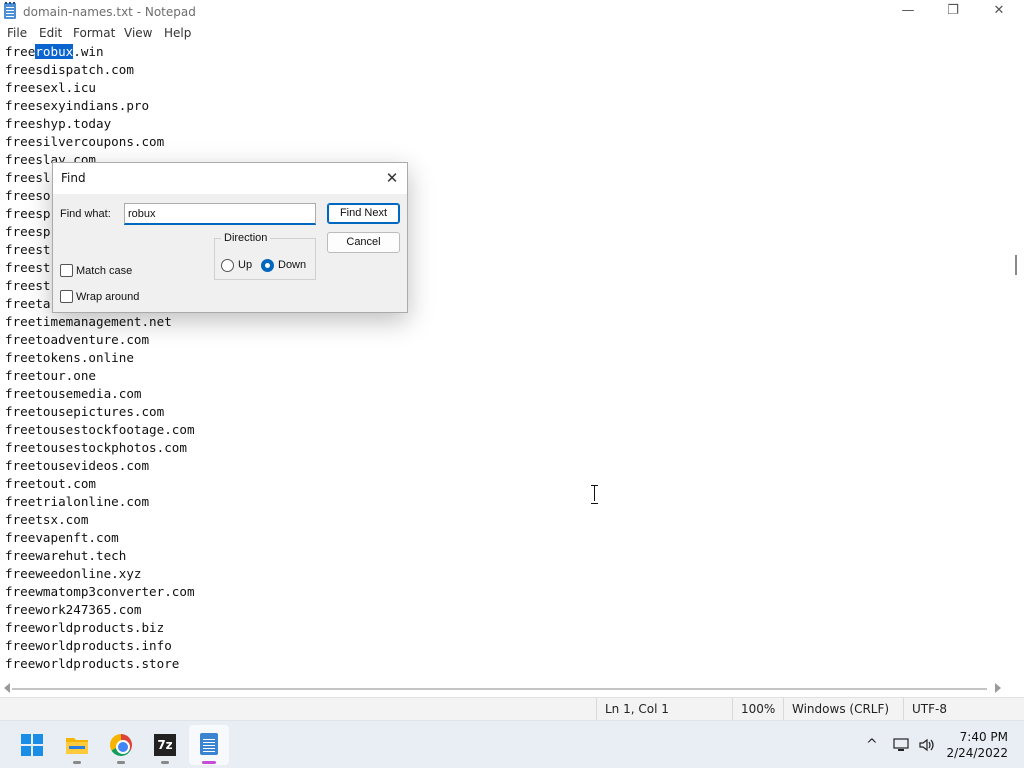 This screenshot has height=769, width=1024. Describe the element at coordinates (245, 265) in the screenshot. I see `direction-up-label: Up` at that location.